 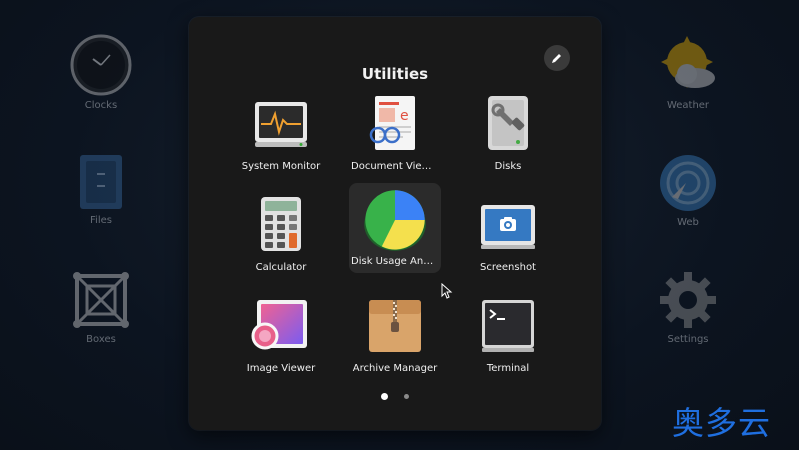 I want to click on boxes-icon, so click(x=101, y=300).